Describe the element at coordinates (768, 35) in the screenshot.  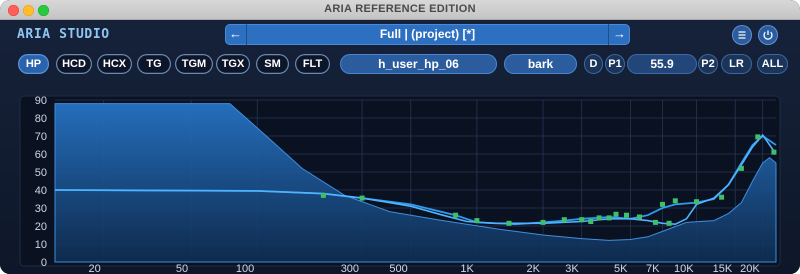
I see `power-icon` at that location.